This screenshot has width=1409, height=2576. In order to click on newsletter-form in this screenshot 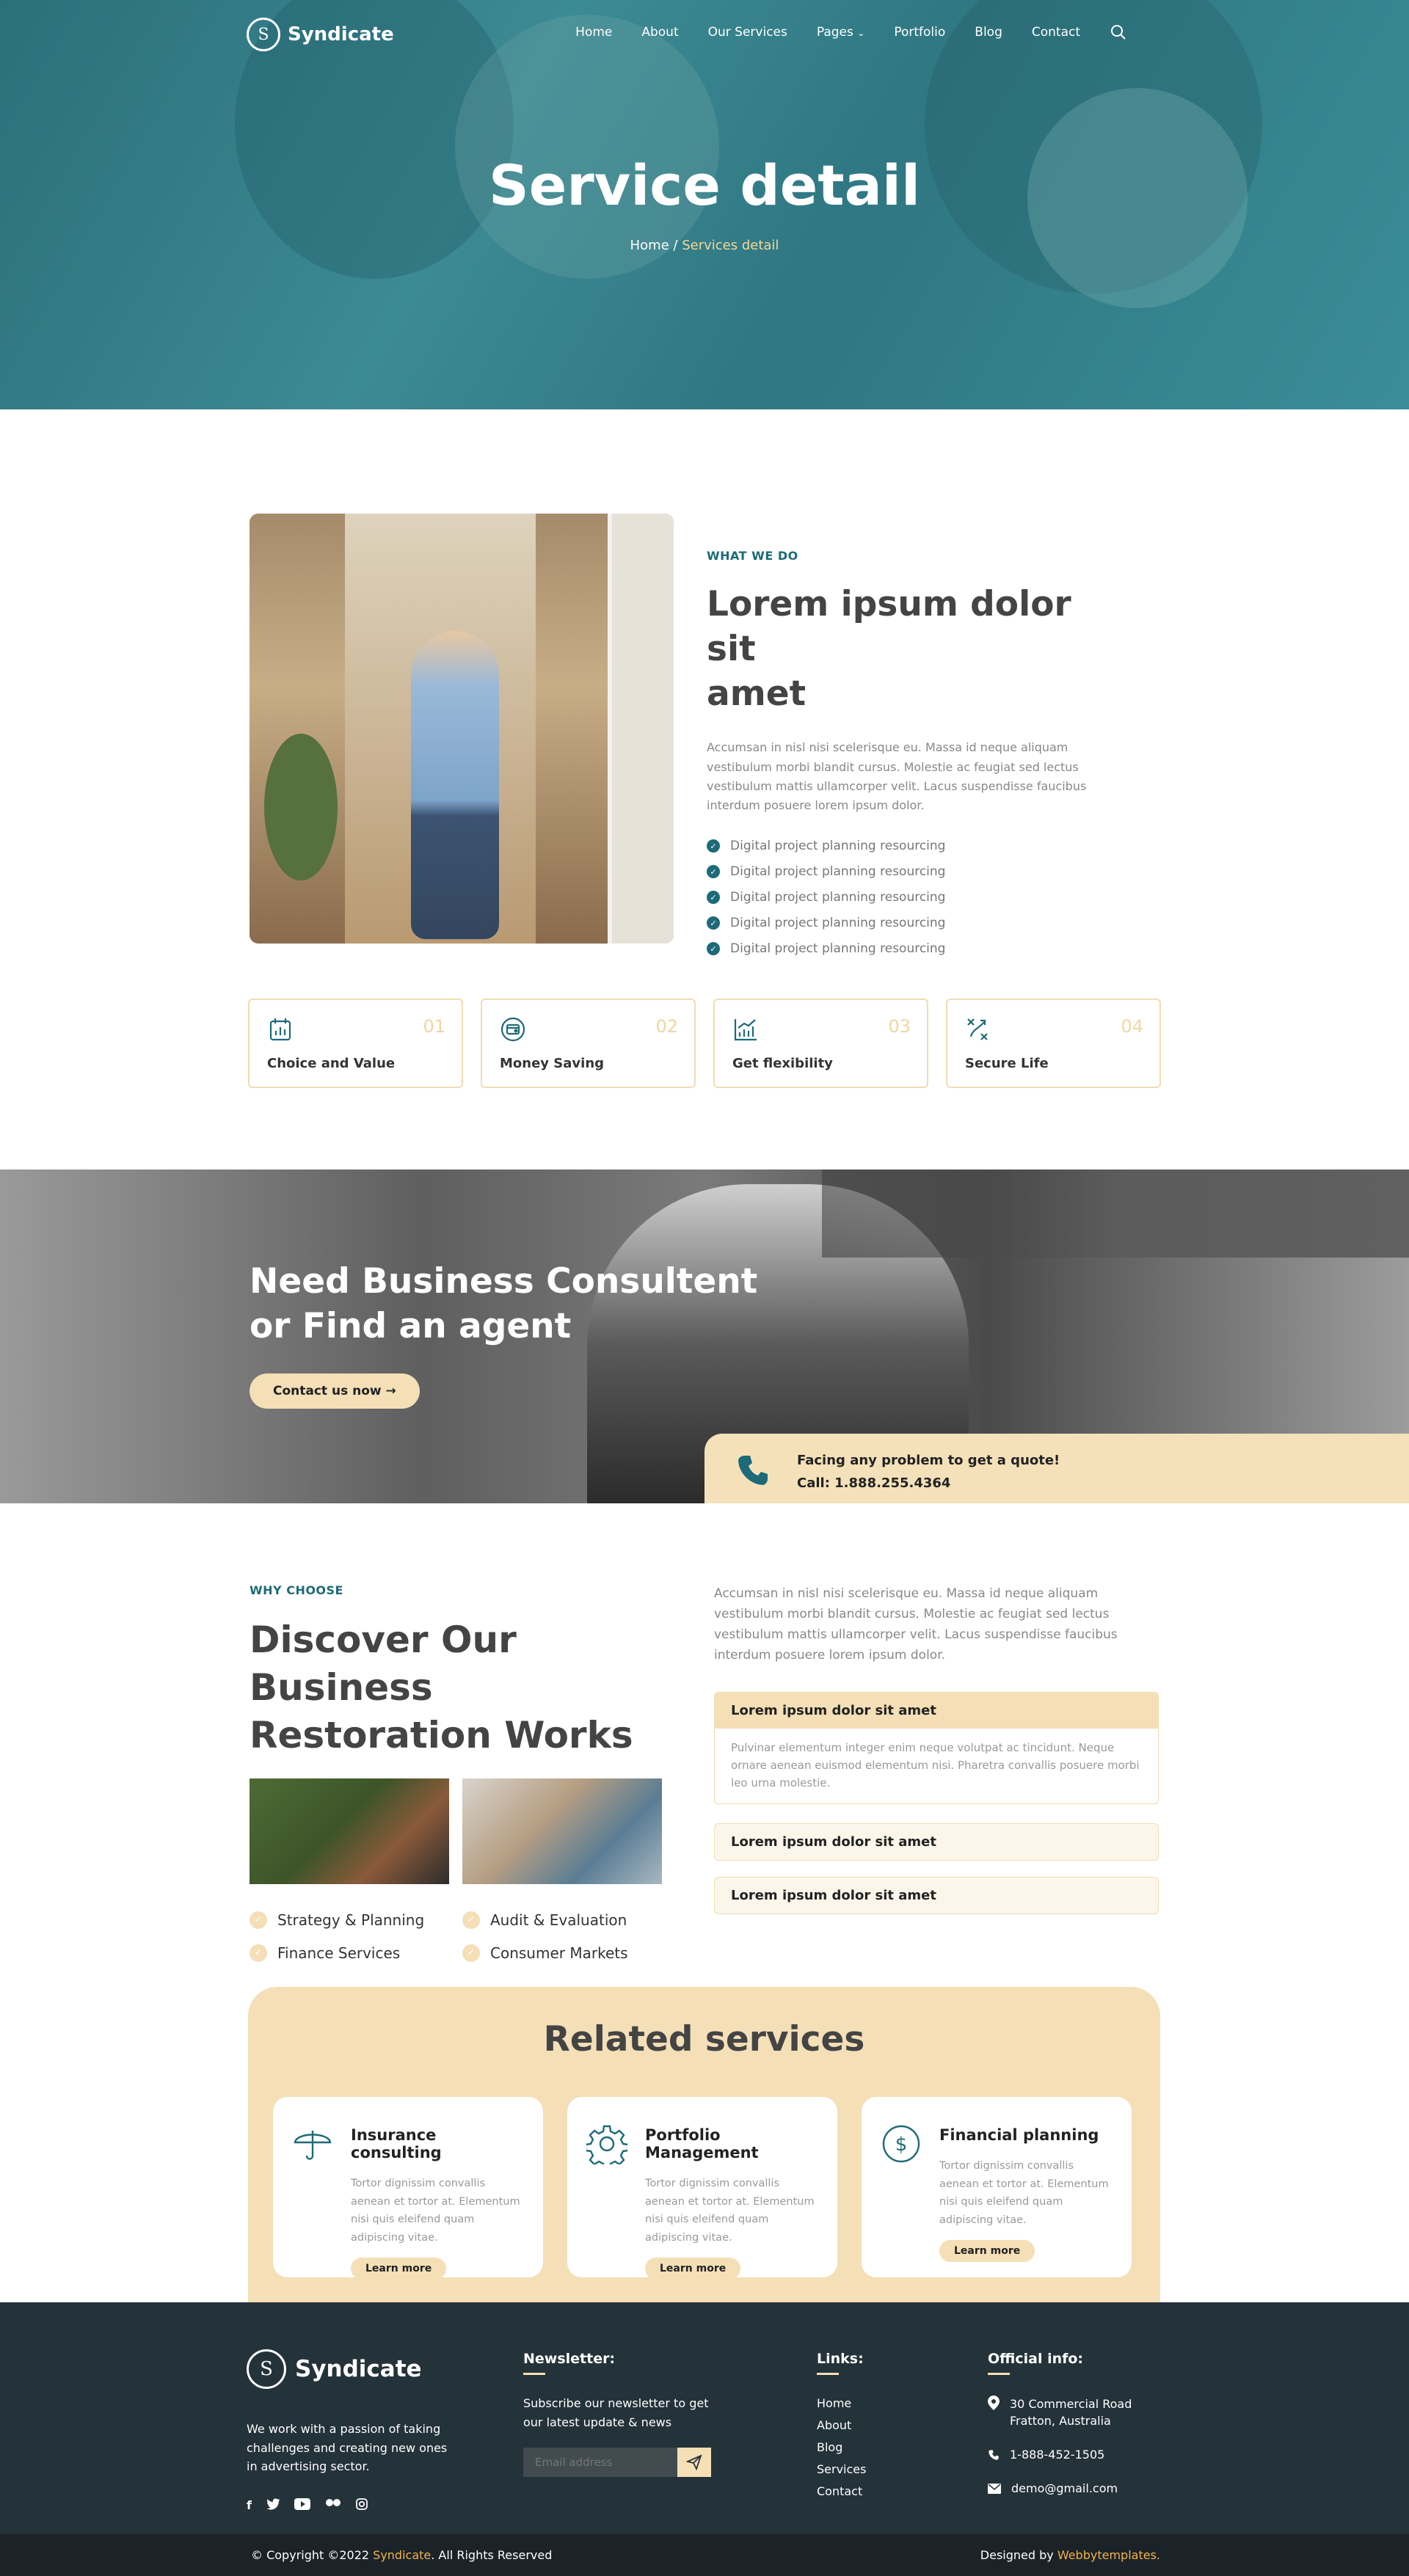, I will do `click(626, 2463)`.